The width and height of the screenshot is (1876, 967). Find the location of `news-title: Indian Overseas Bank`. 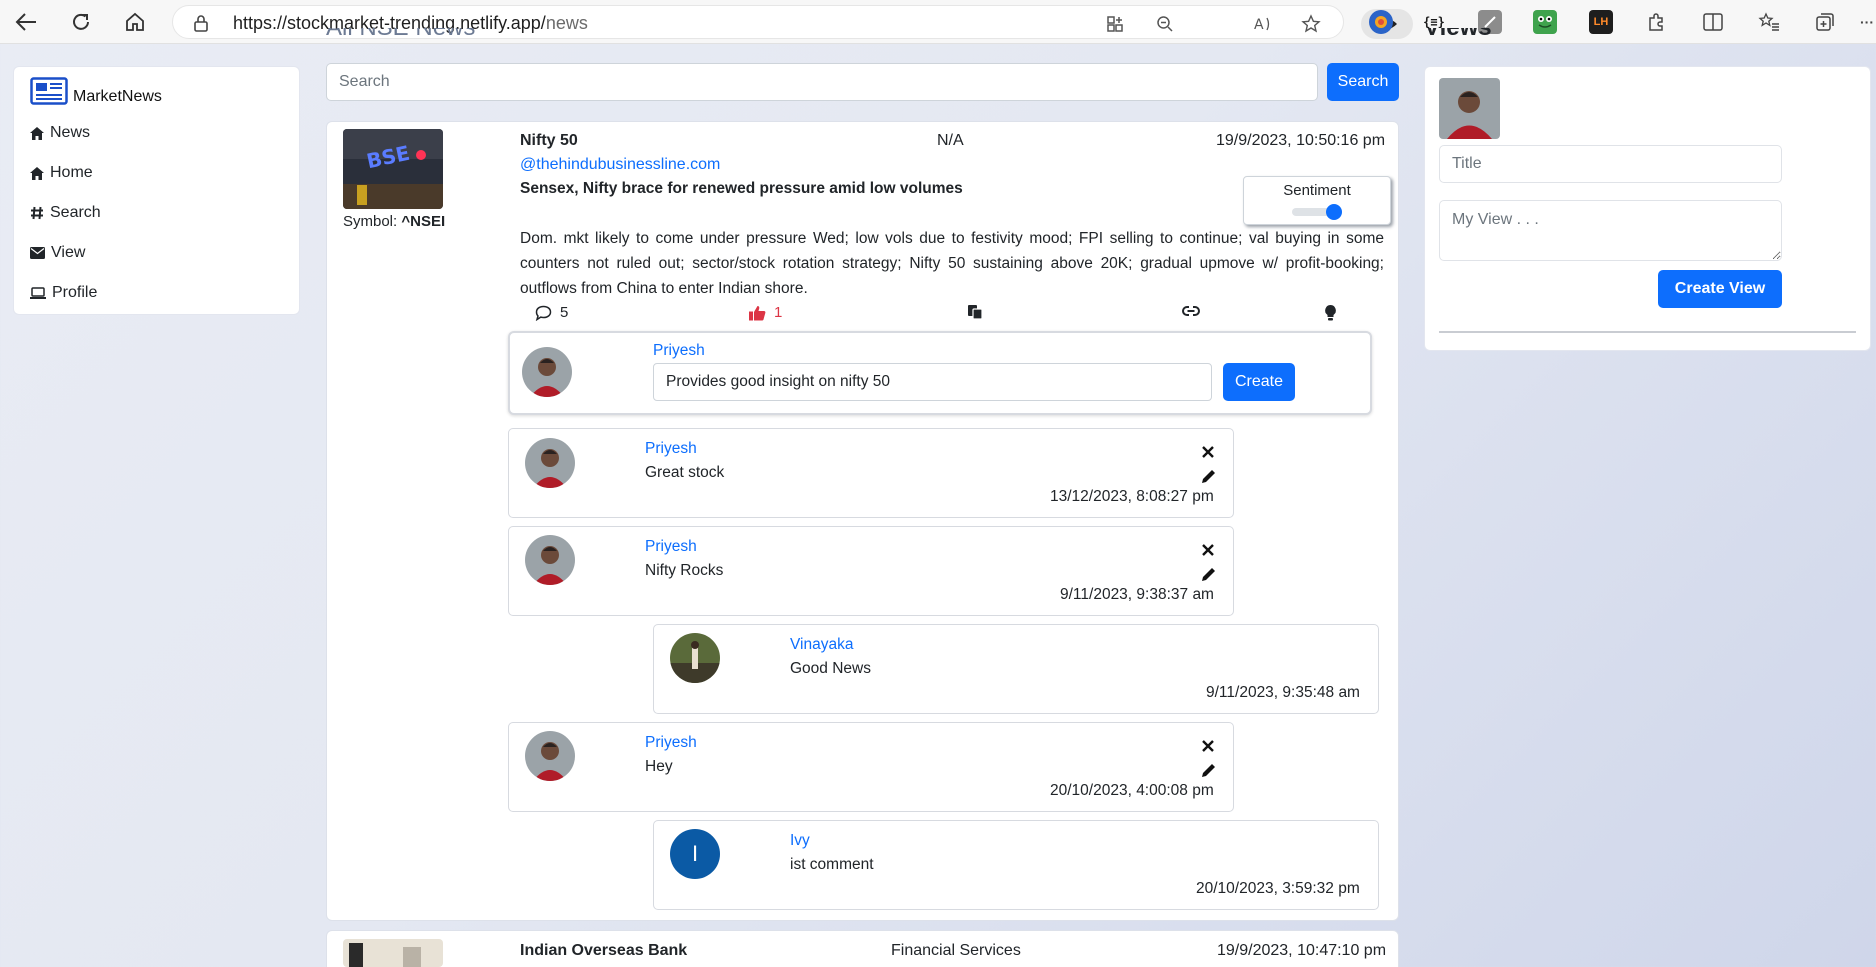

news-title: Indian Overseas Bank is located at coordinates (604, 950).